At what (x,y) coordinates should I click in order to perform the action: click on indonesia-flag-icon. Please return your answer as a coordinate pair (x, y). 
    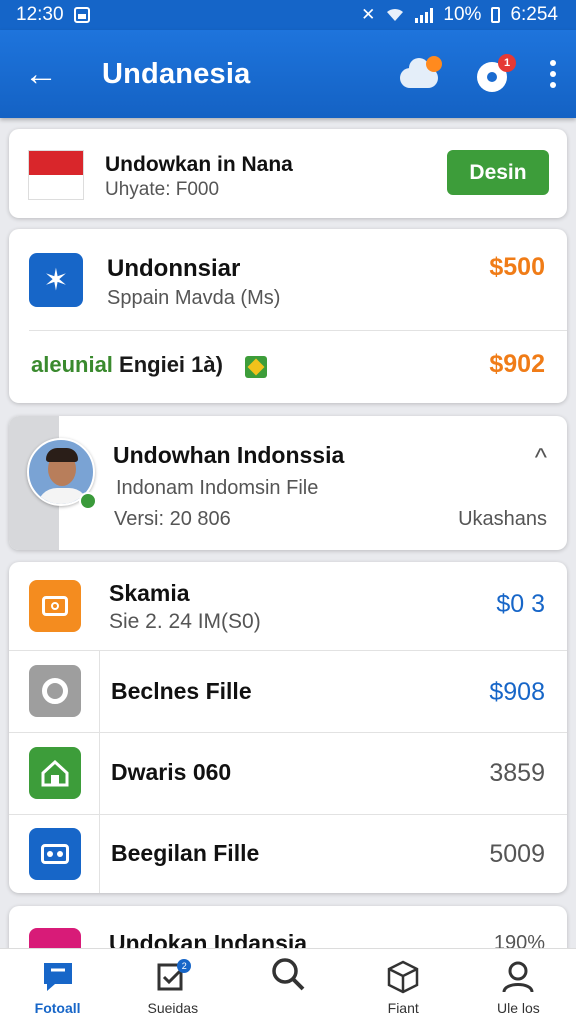
    Looking at the image, I should click on (56, 175).